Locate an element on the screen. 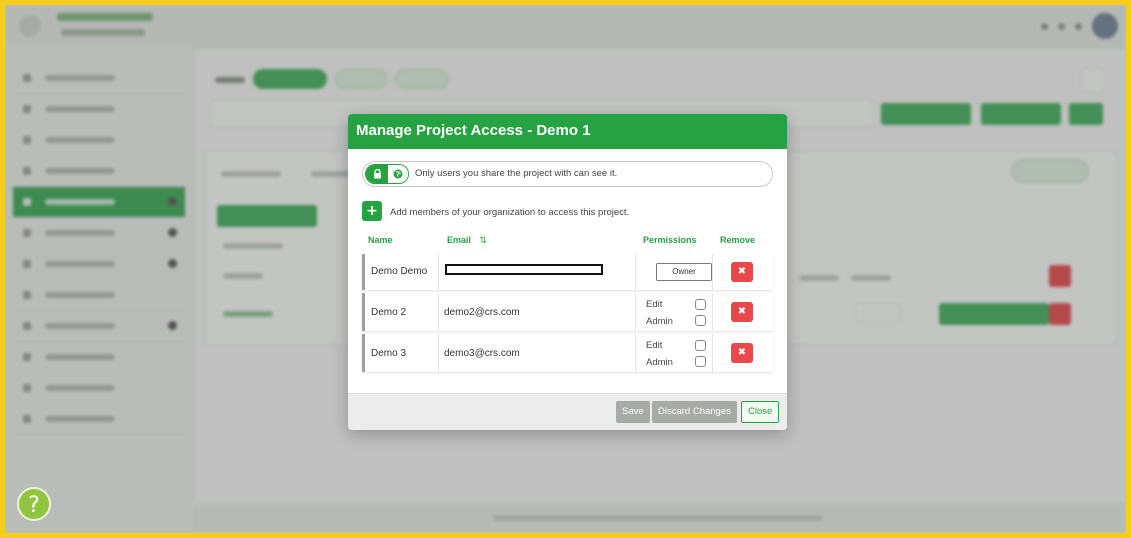 Image resolution: width=1131 pixels, height=538 pixels. modal-footer: Save Discard Changes Close is located at coordinates (567, 411).